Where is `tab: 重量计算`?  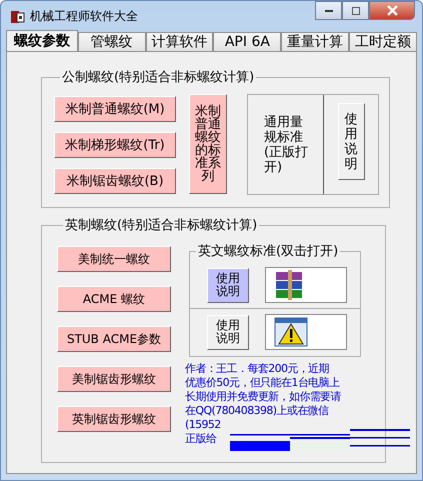
tab: 重量计算 is located at coordinates (315, 41).